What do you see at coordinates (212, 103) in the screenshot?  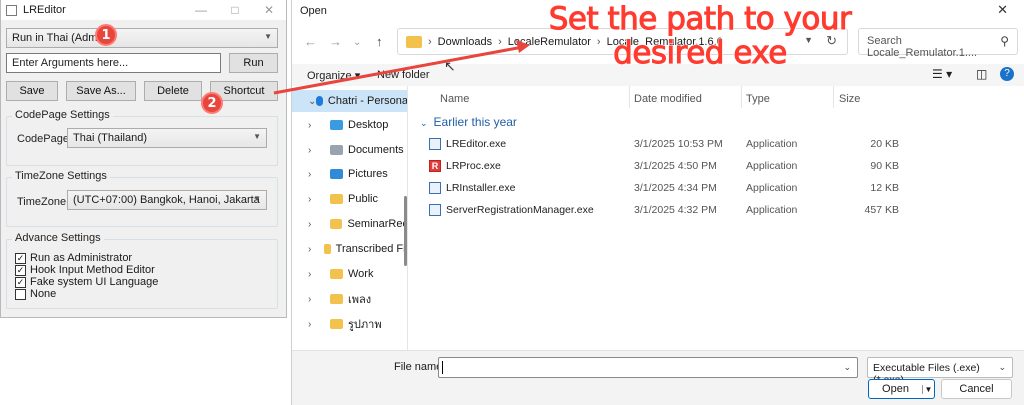 I see `step-2-badge: 2` at bounding box center [212, 103].